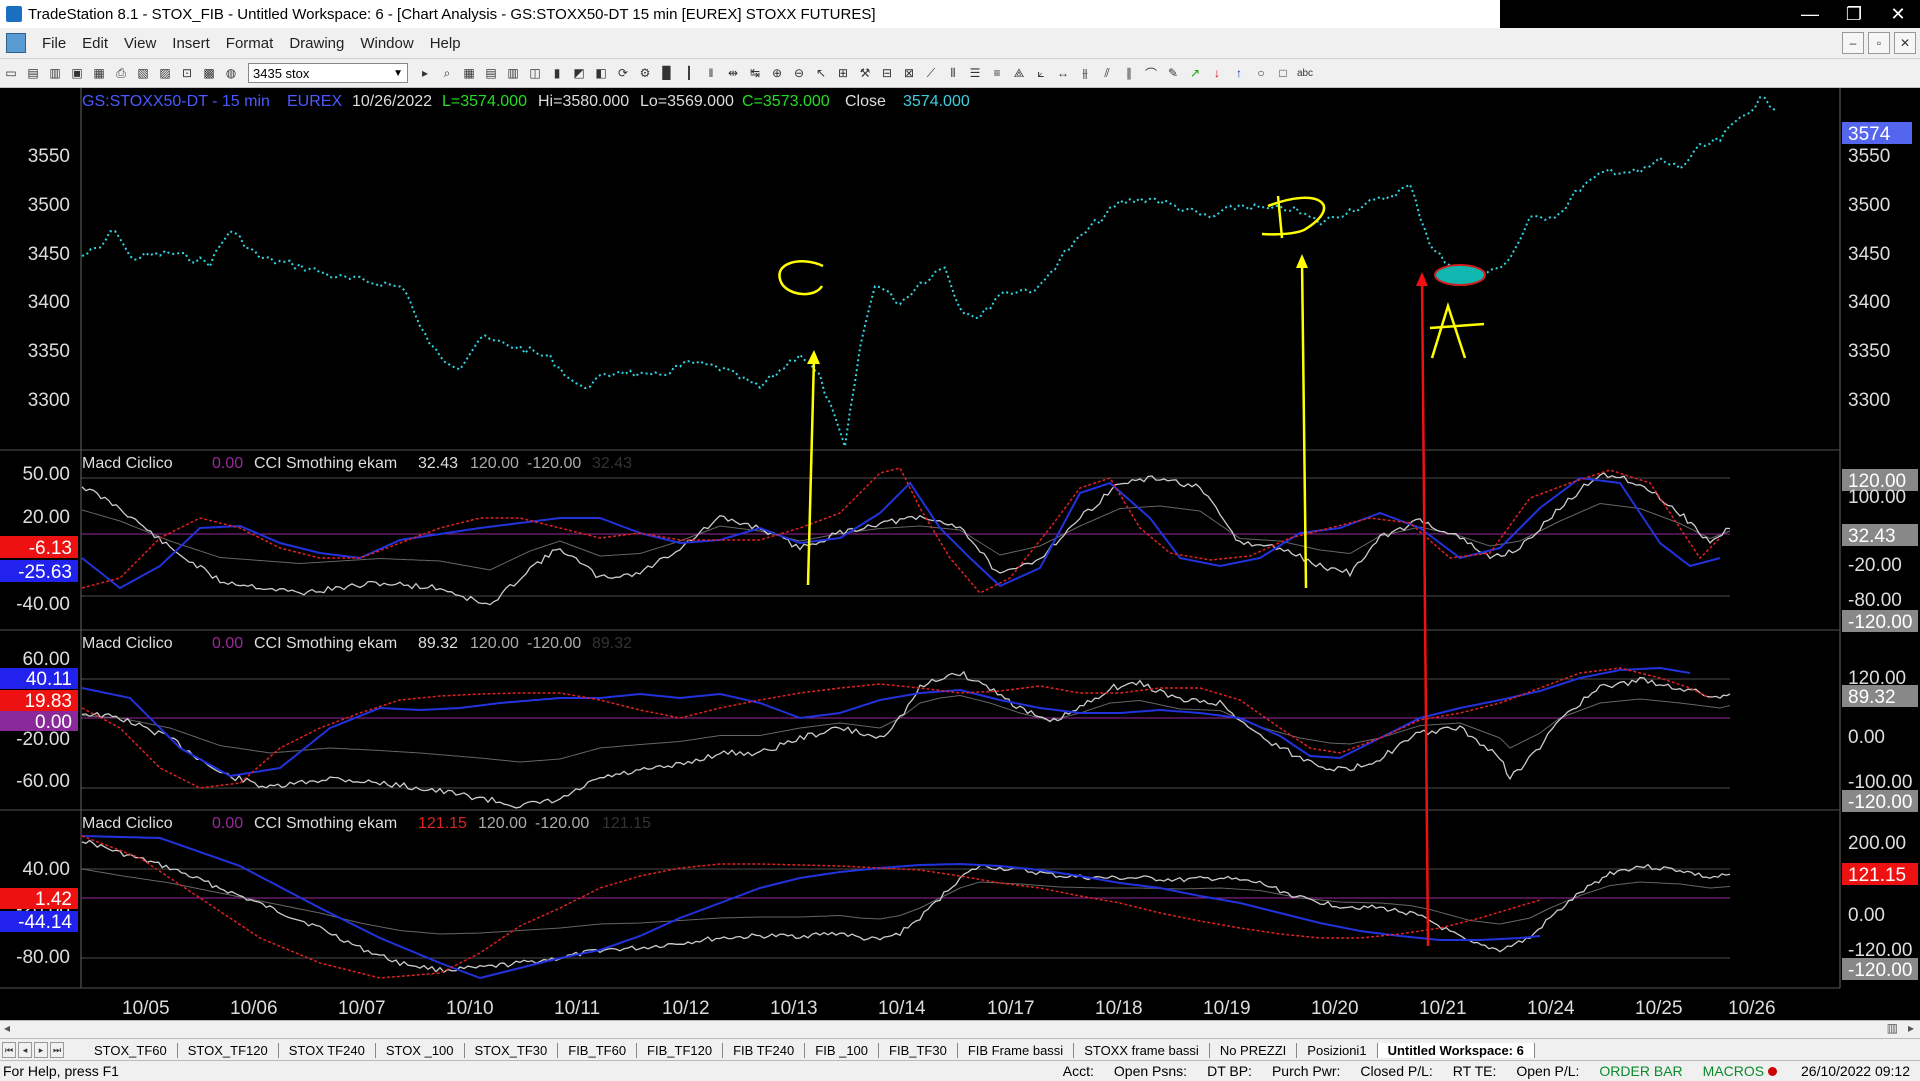  I want to click on refresh-icon: ⟳, so click(623, 73).